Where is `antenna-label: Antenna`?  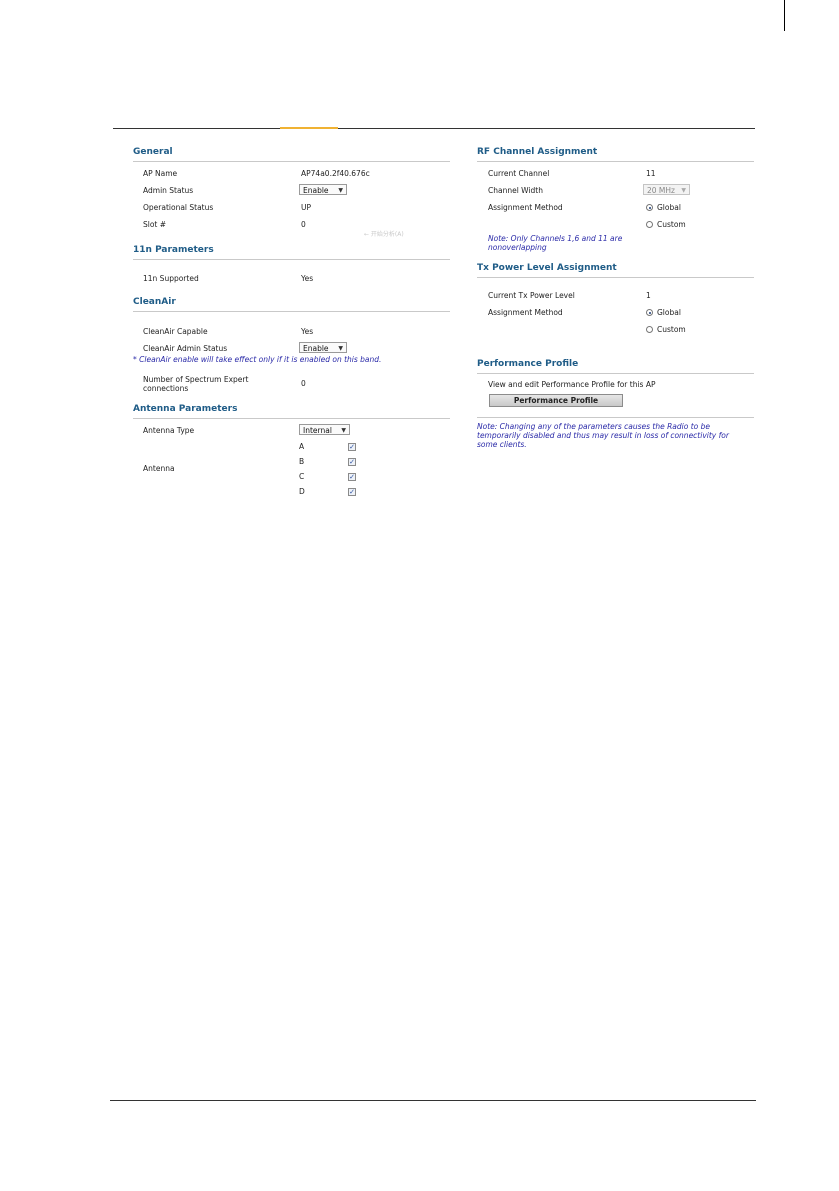
antenna-label: Antenna is located at coordinates (159, 468).